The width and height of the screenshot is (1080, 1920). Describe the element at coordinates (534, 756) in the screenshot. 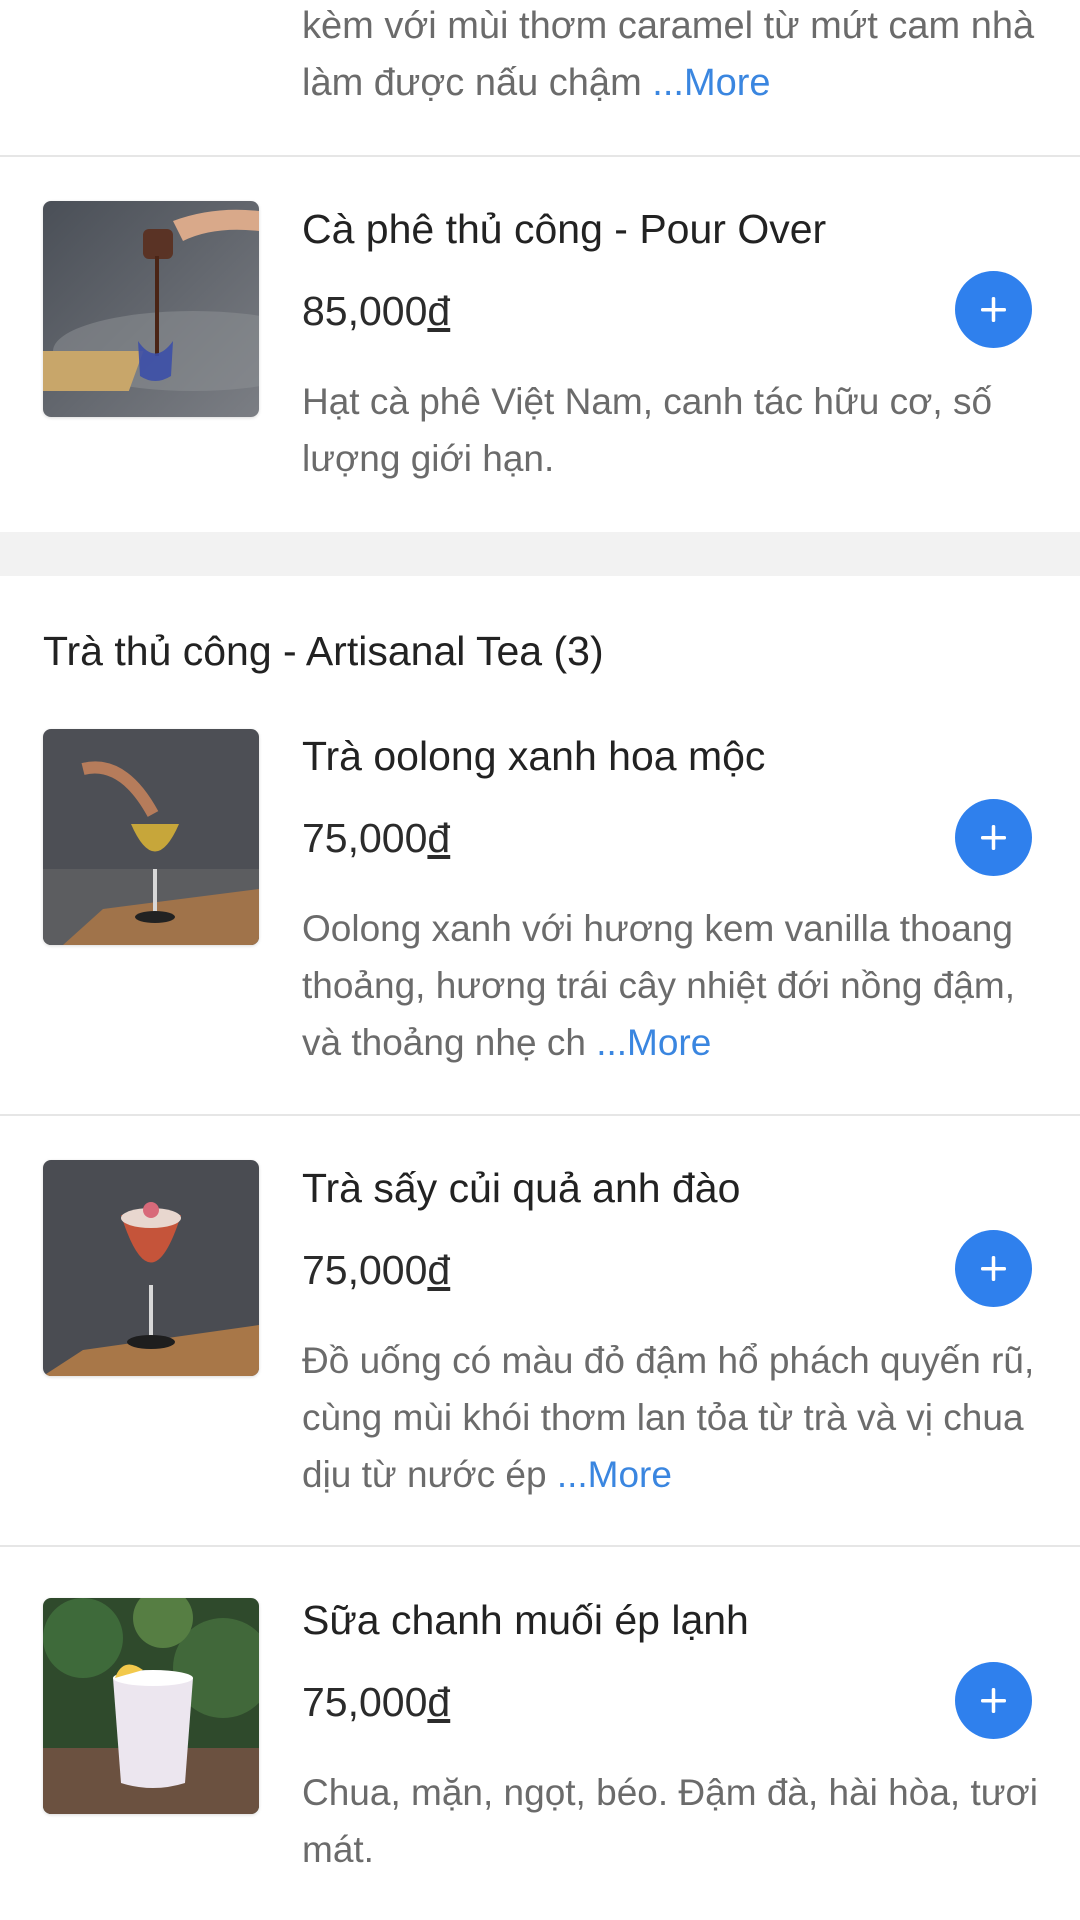

I see `item-title: Trà oolong xanh hoa mộc` at that location.